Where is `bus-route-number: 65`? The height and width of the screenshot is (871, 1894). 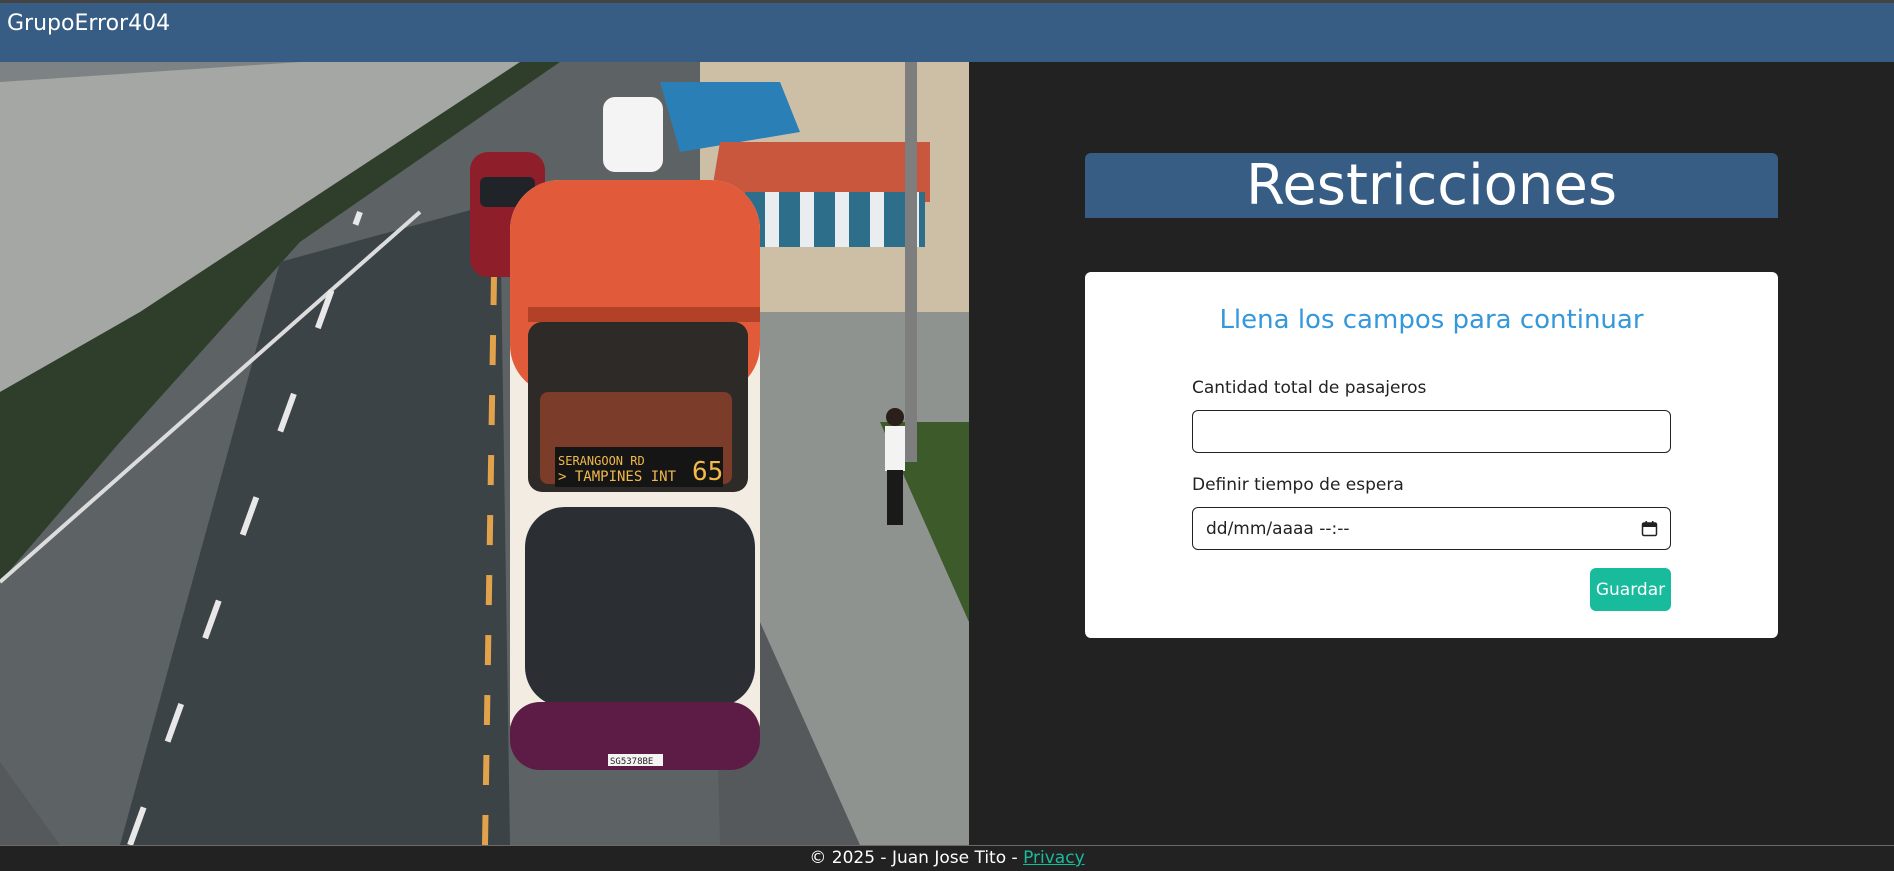
bus-route-number: 65 is located at coordinates (707, 472).